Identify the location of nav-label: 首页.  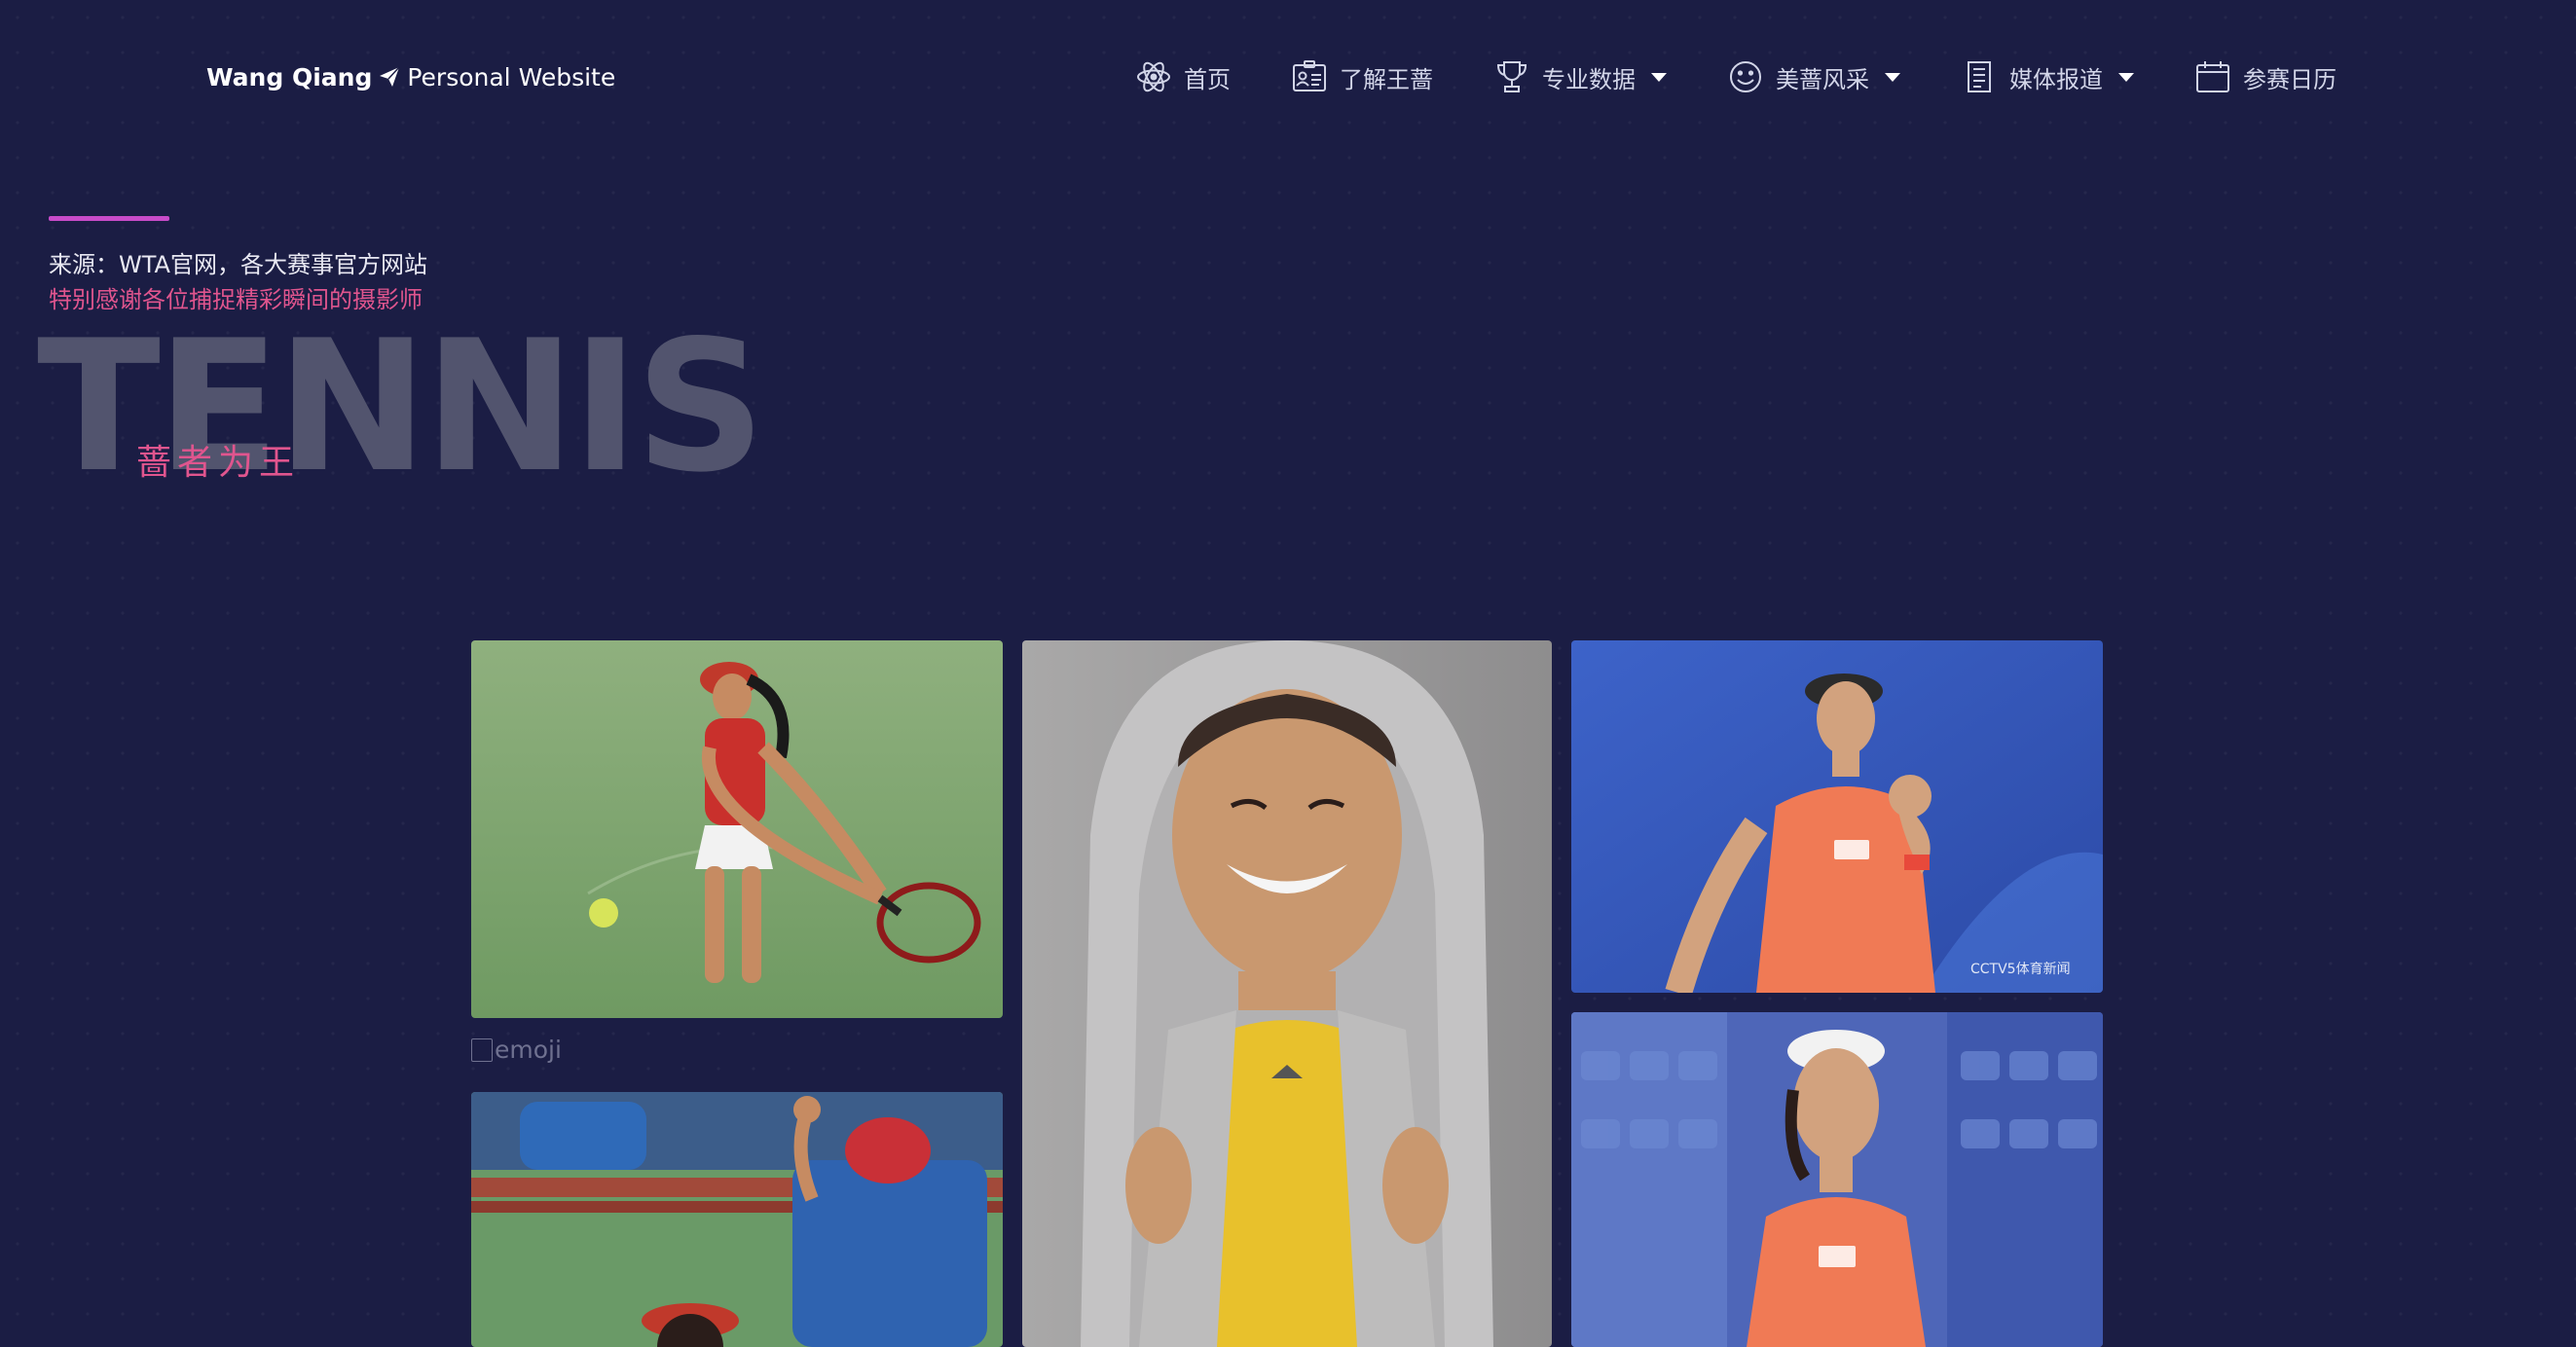
(1207, 79).